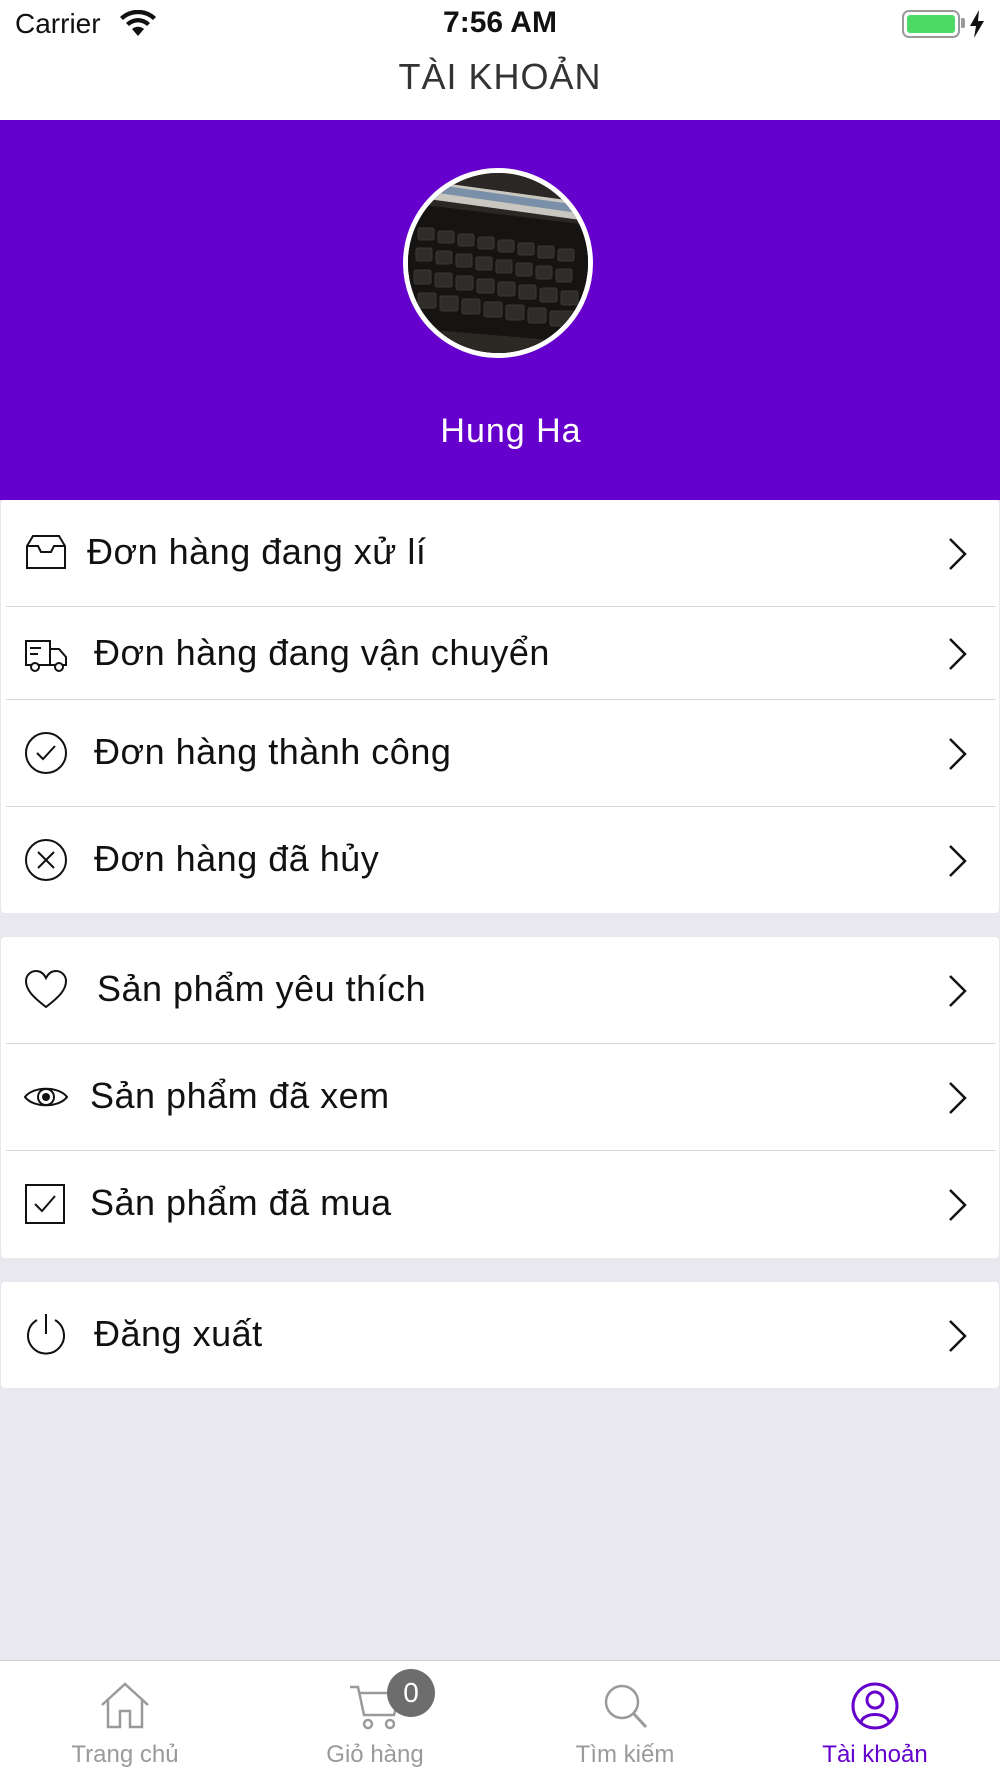 Image resolution: width=1000 pixels, height=1779 pixels. What do you see at coordinates (511, 431) in the screenshot?
I see `profile-name: Hung Ha` at bounding box center [511, 431].